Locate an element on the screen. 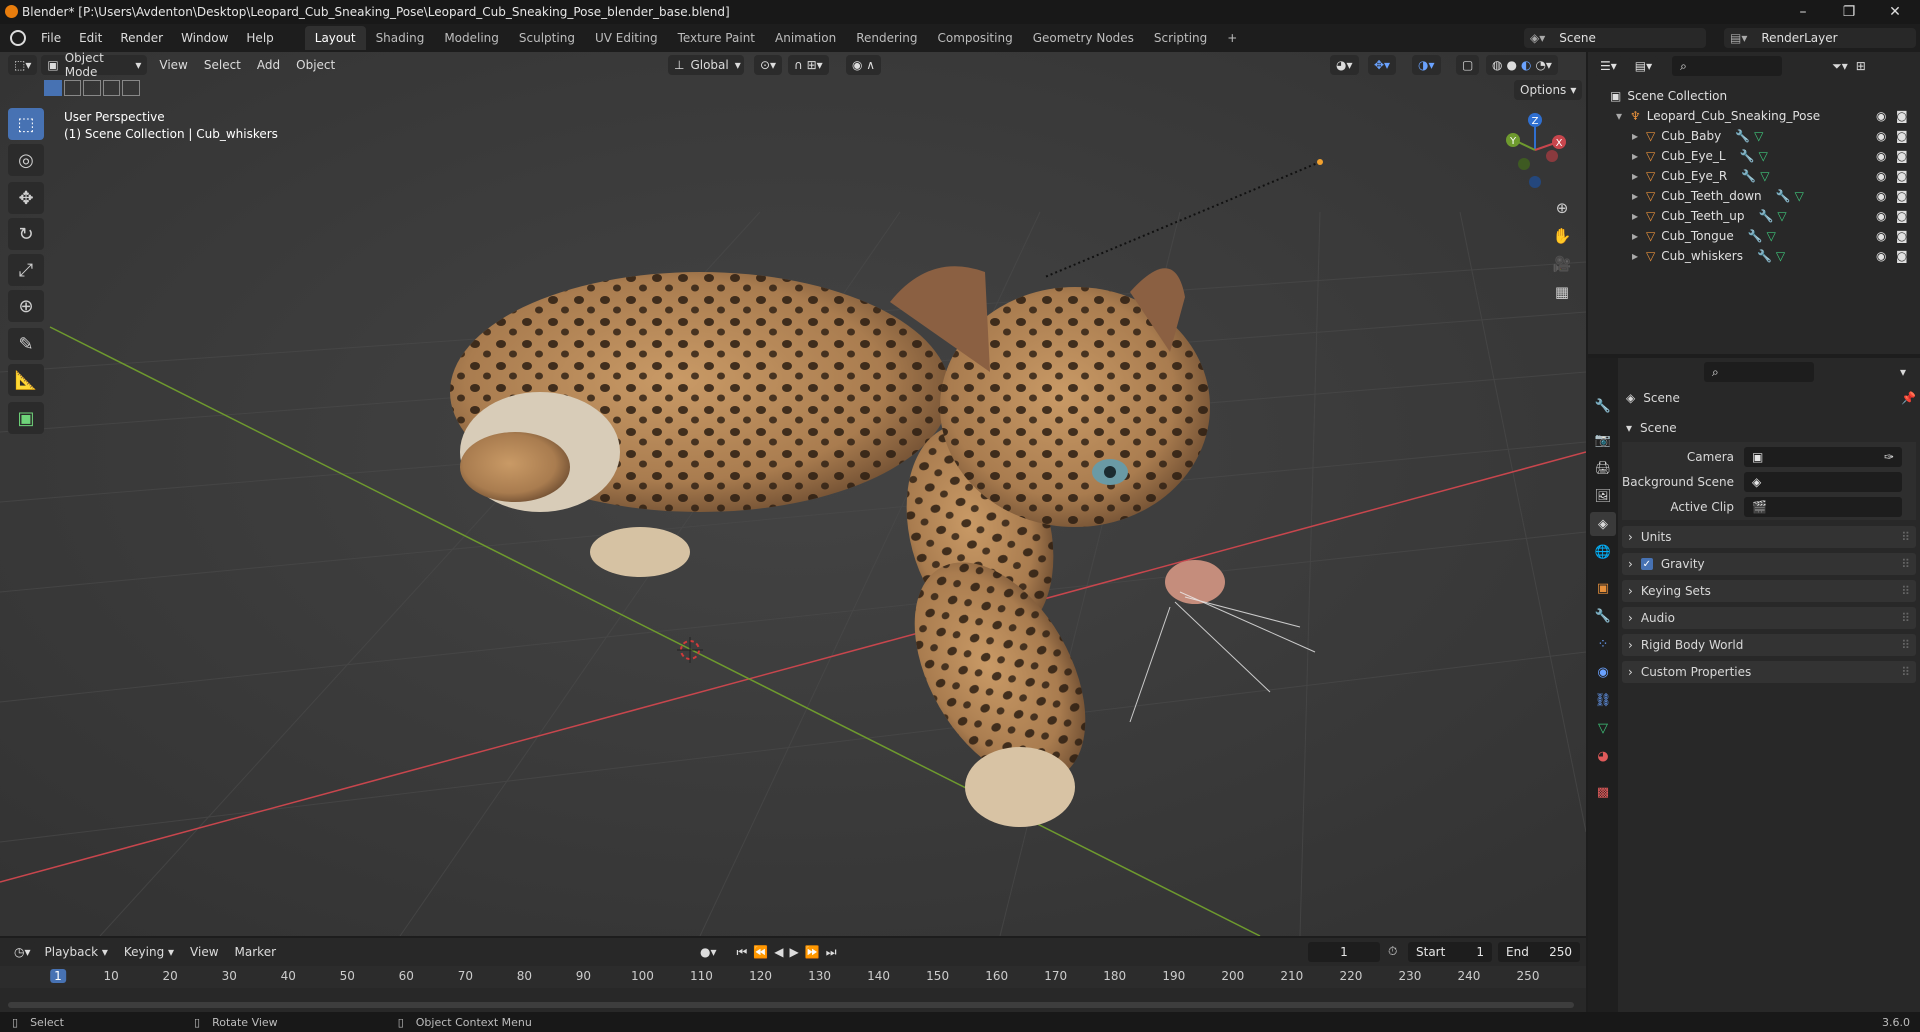  material-shading-icon: ◐ is located at coordinates (1526, 65).